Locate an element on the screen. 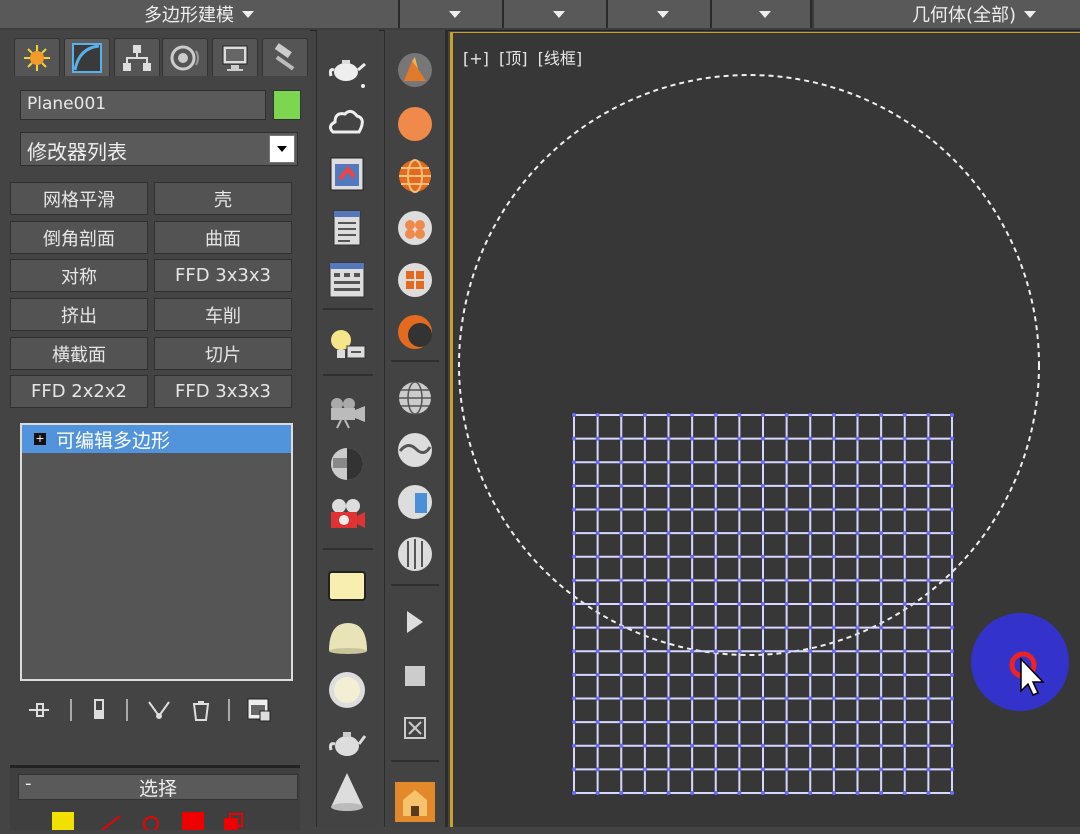  light-icon is located at coordinates (347, 346).